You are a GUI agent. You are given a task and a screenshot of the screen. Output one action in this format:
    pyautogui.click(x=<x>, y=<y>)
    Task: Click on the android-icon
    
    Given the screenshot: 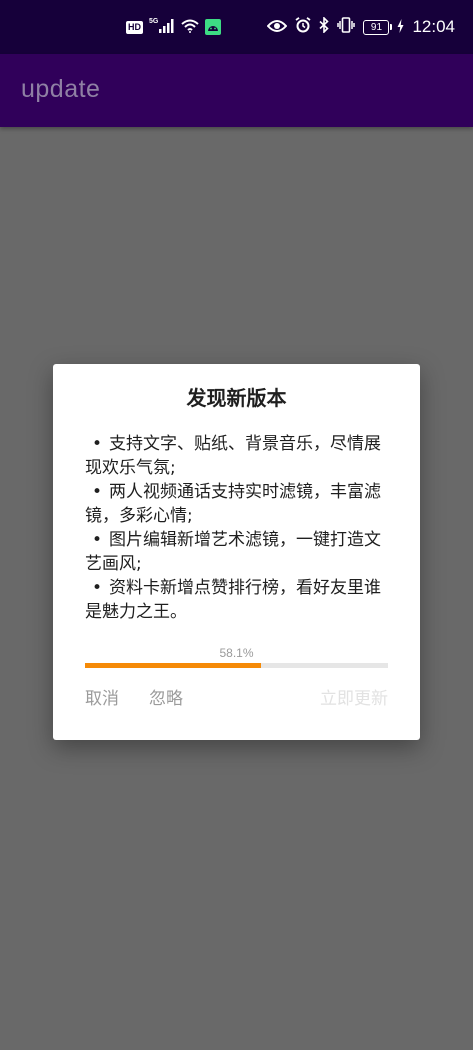 What is the action you would take?
    pyautogui.click(x=213, y=27)
    